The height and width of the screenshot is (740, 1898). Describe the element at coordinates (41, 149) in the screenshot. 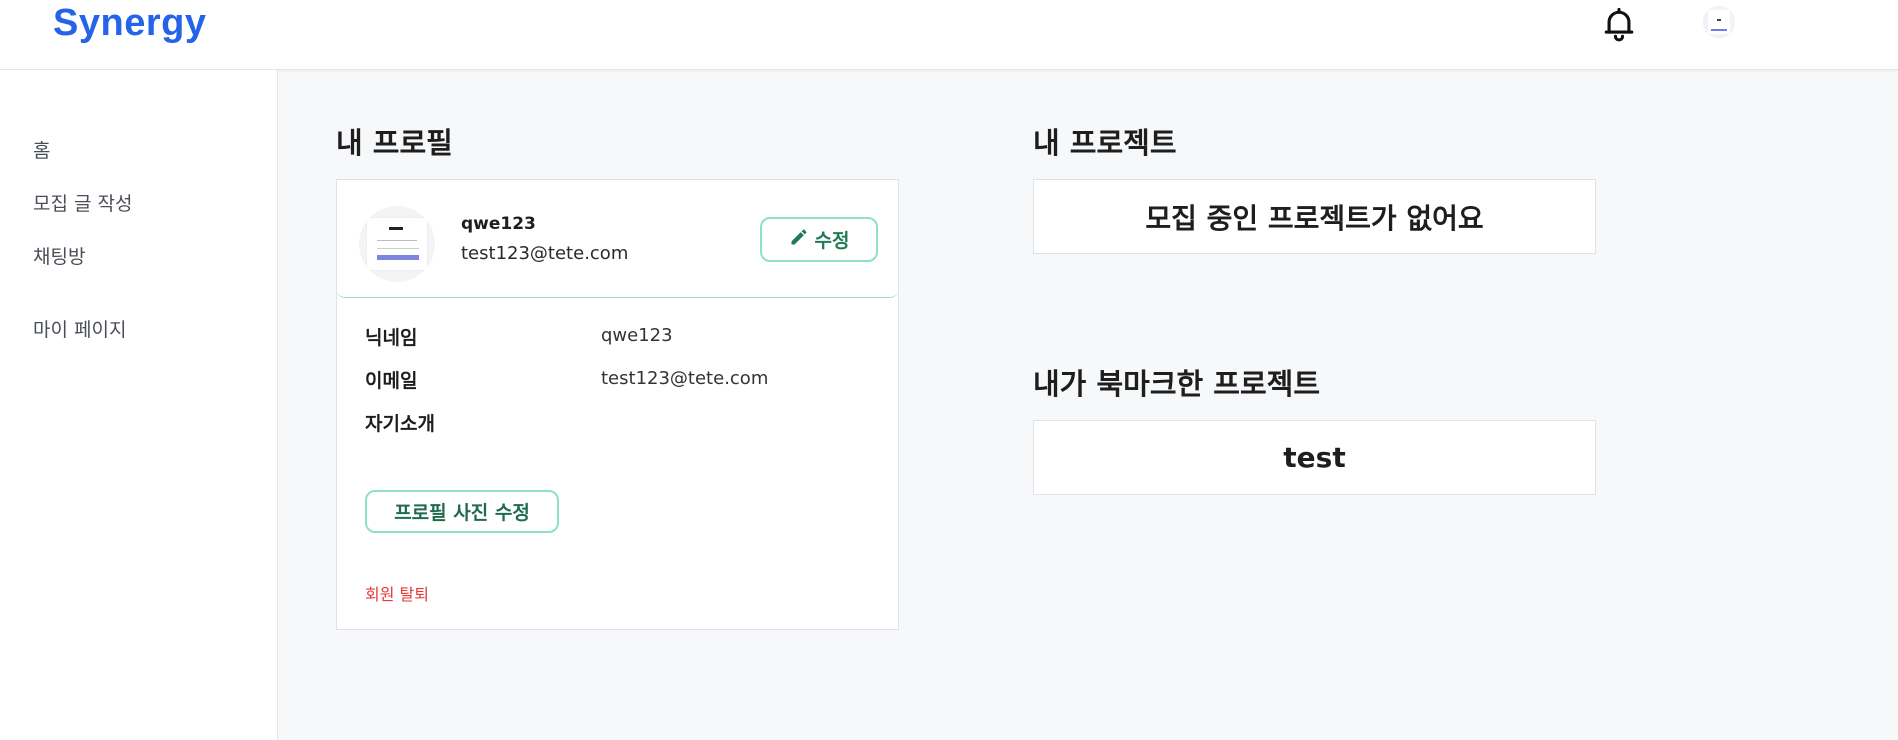

I see `sidebar-item-home: 홈` at that location.